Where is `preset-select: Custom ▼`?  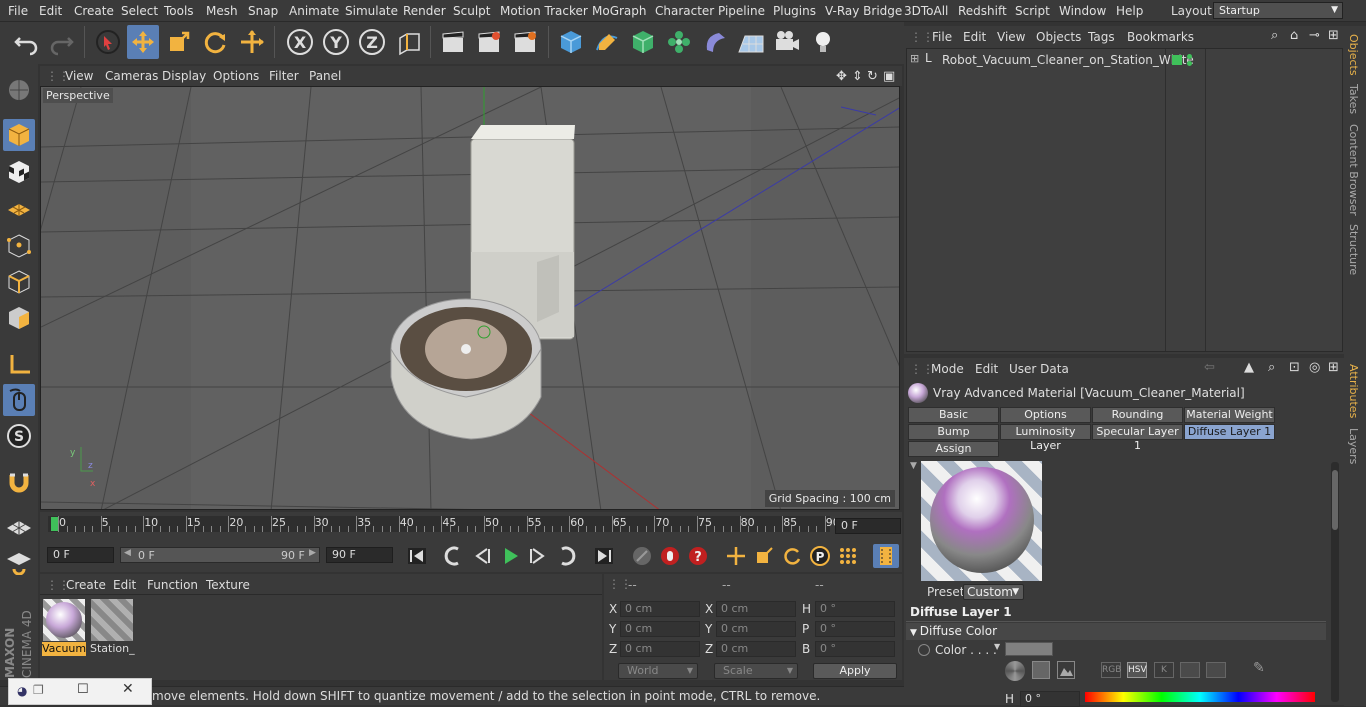
preset-select: Custom ▼ is located at coordinates (993, 592).